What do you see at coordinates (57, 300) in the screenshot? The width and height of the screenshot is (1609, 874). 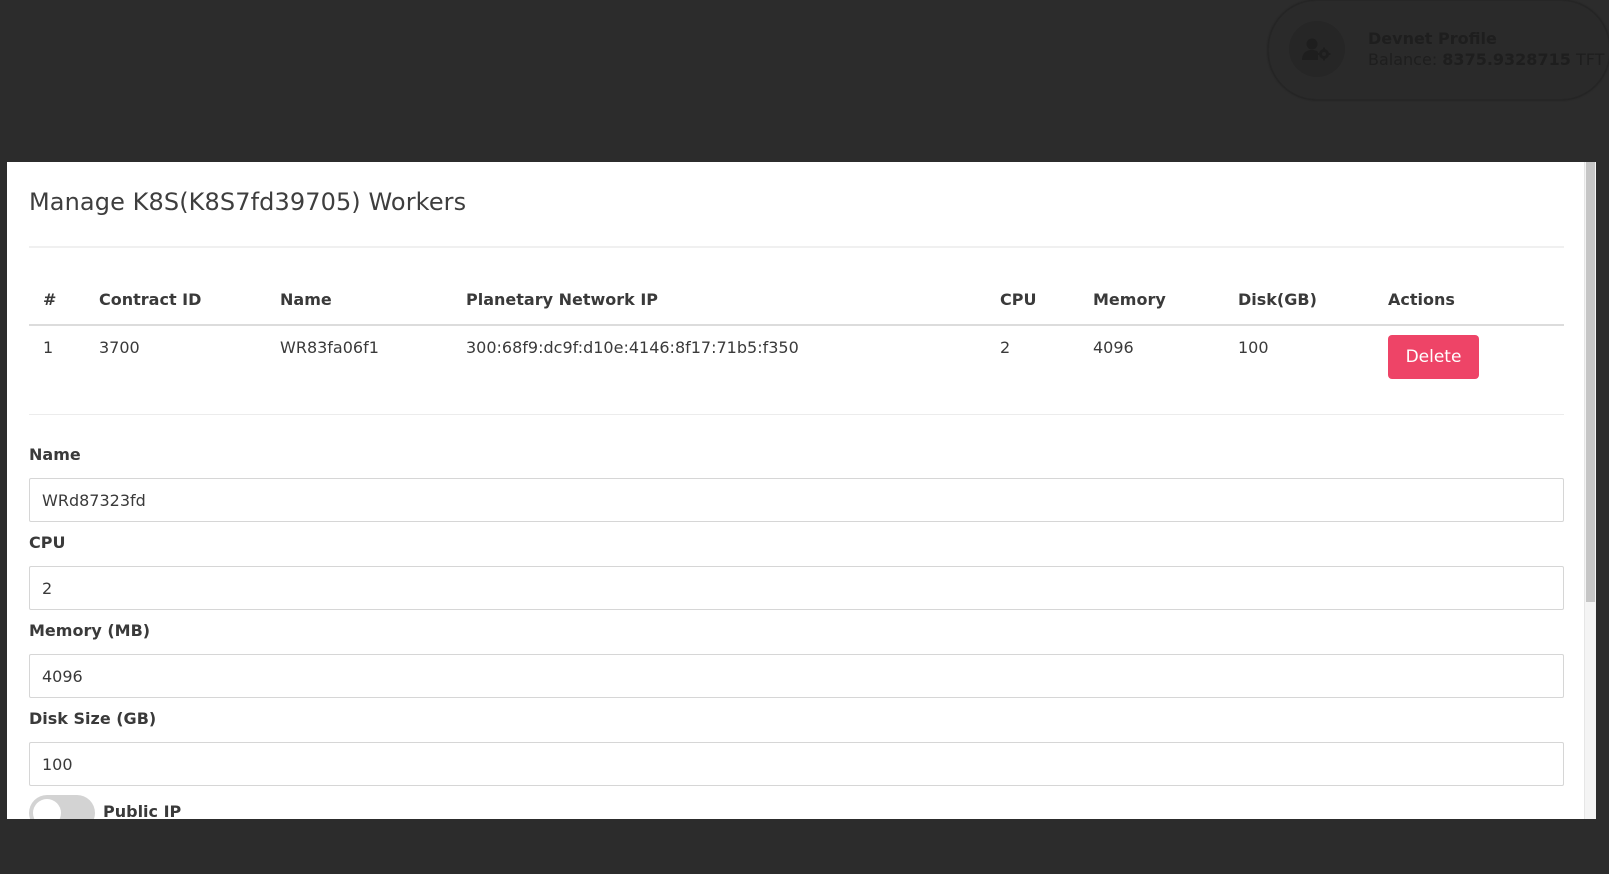 I see `column-header-index: #` at bounding box center [57, 300].